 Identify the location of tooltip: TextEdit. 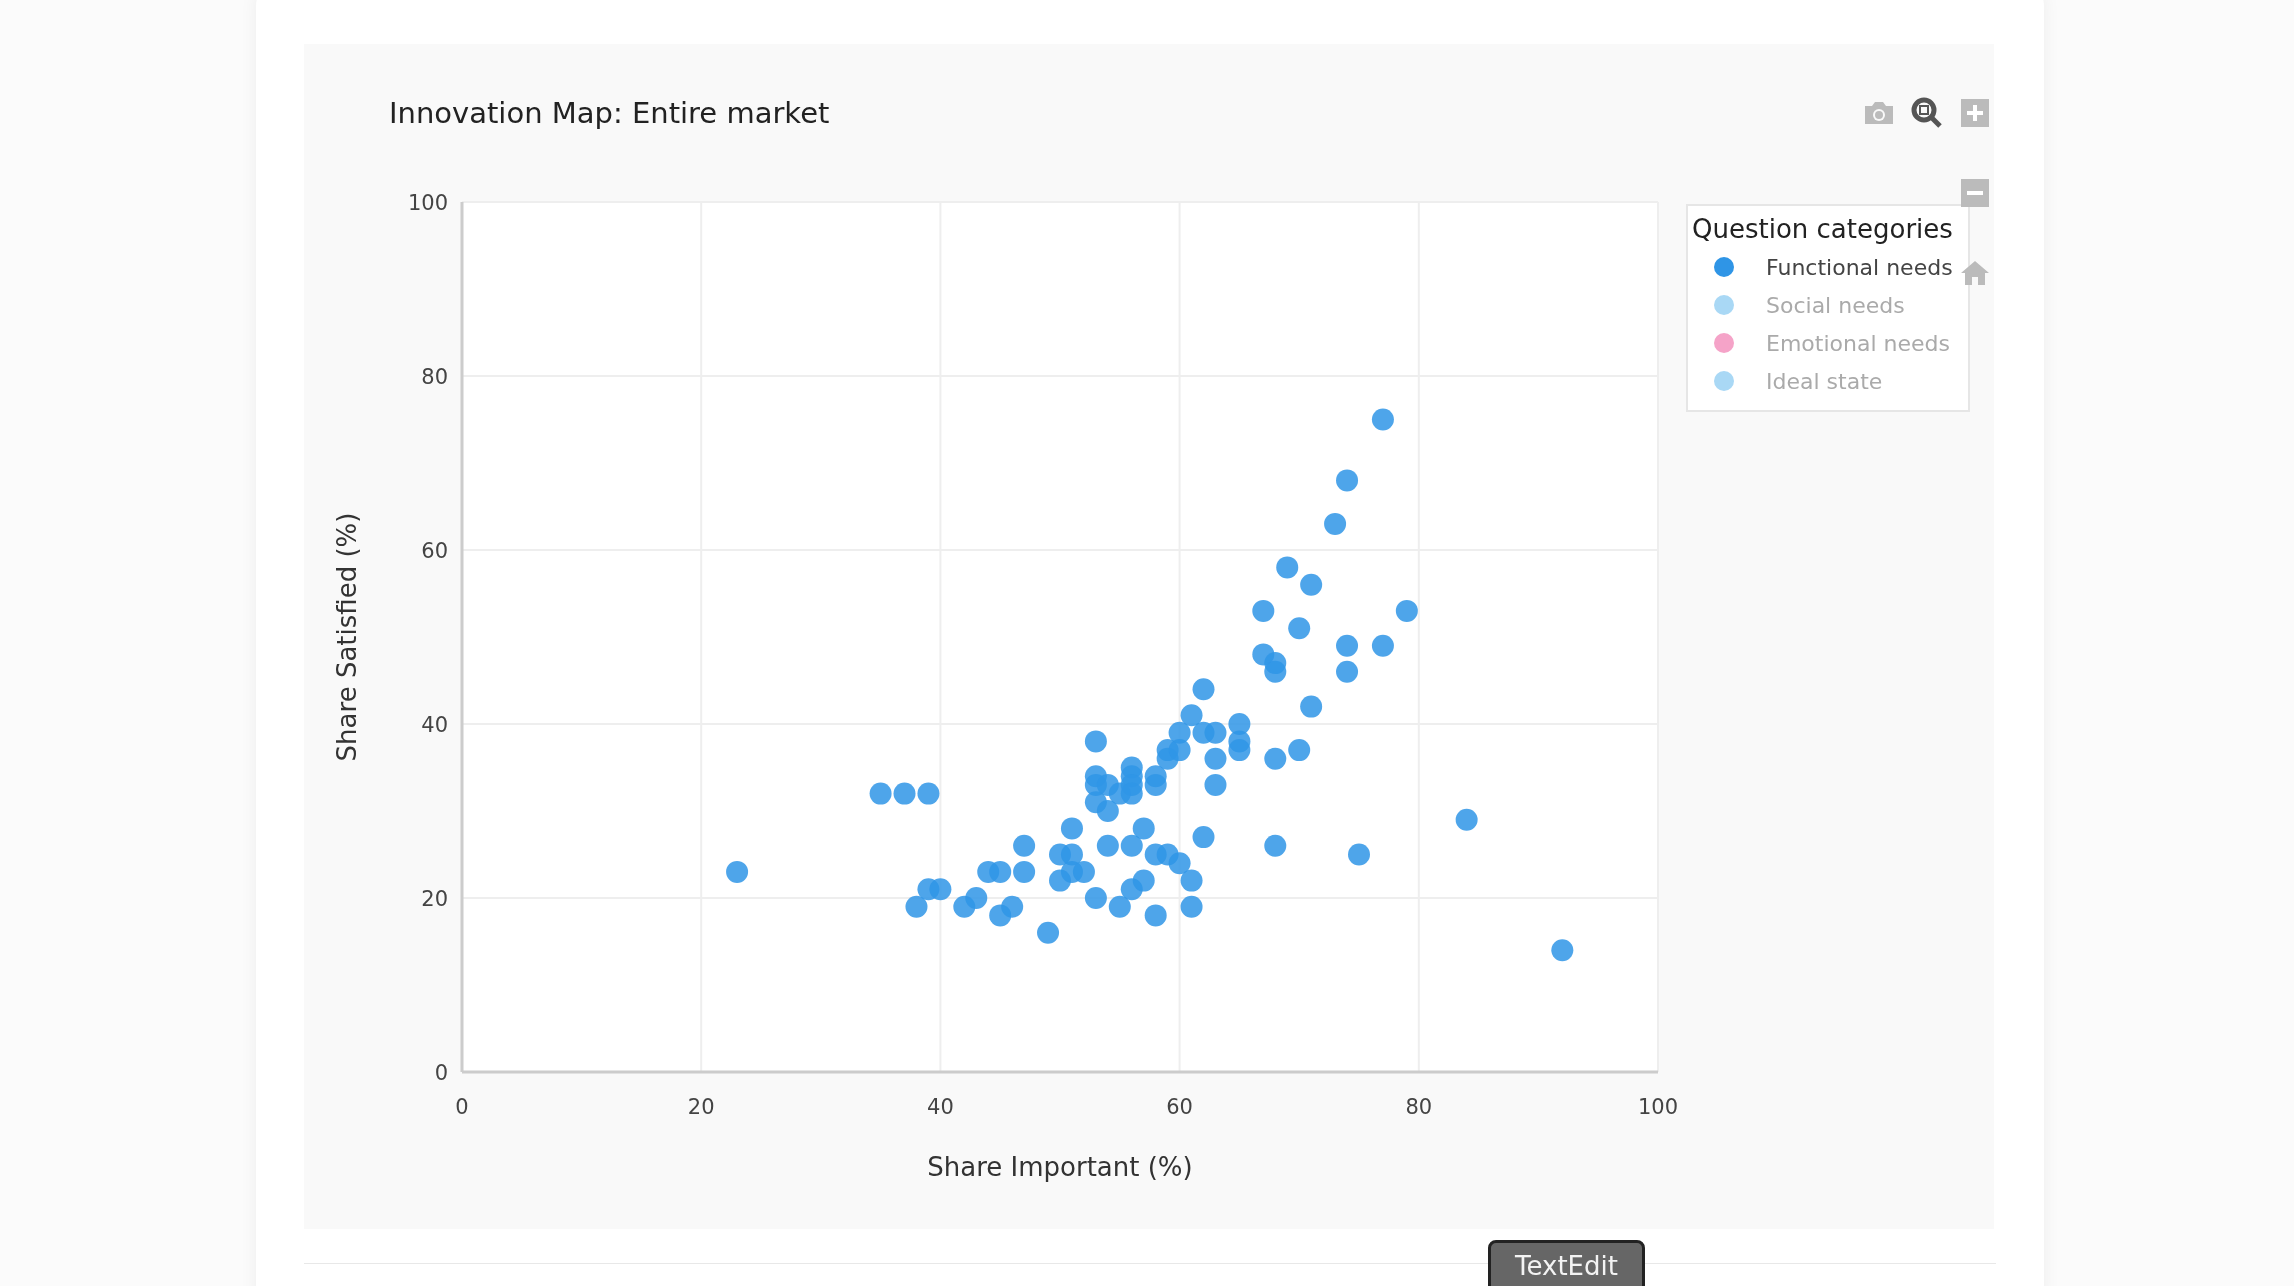
(1566, 1263).